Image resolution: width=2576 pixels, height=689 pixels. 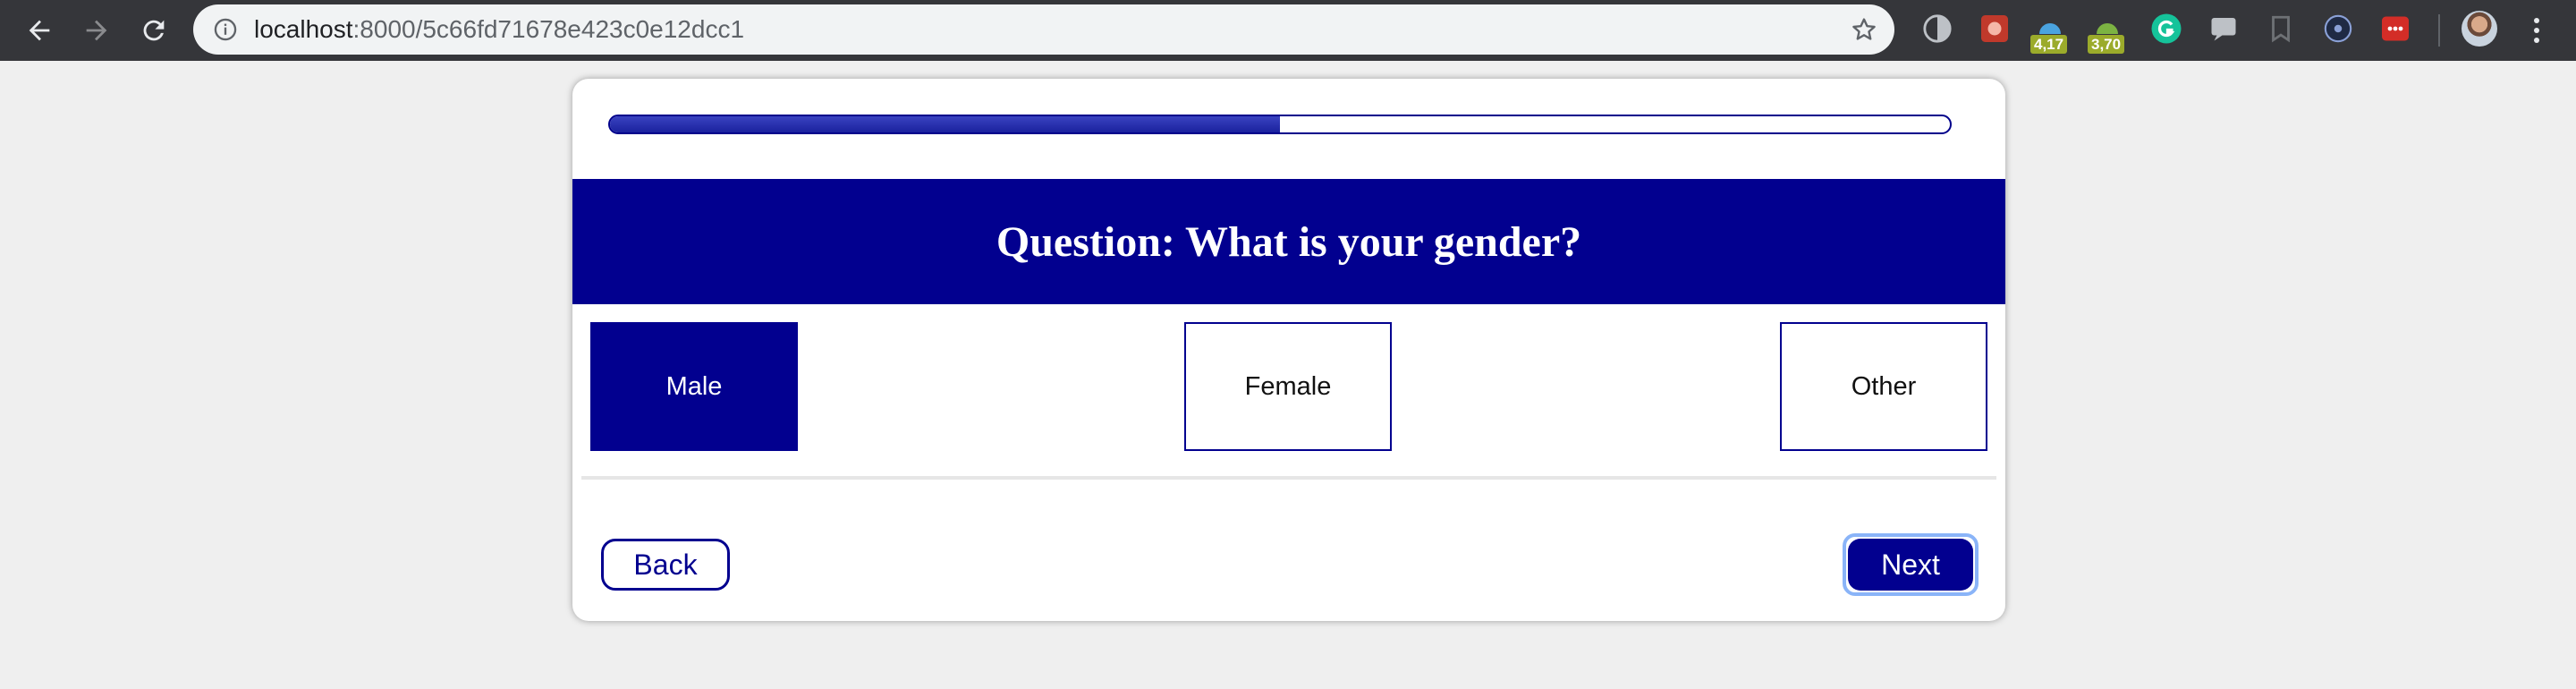 I want to click on extension-compass, so click(x=2338, y=29).